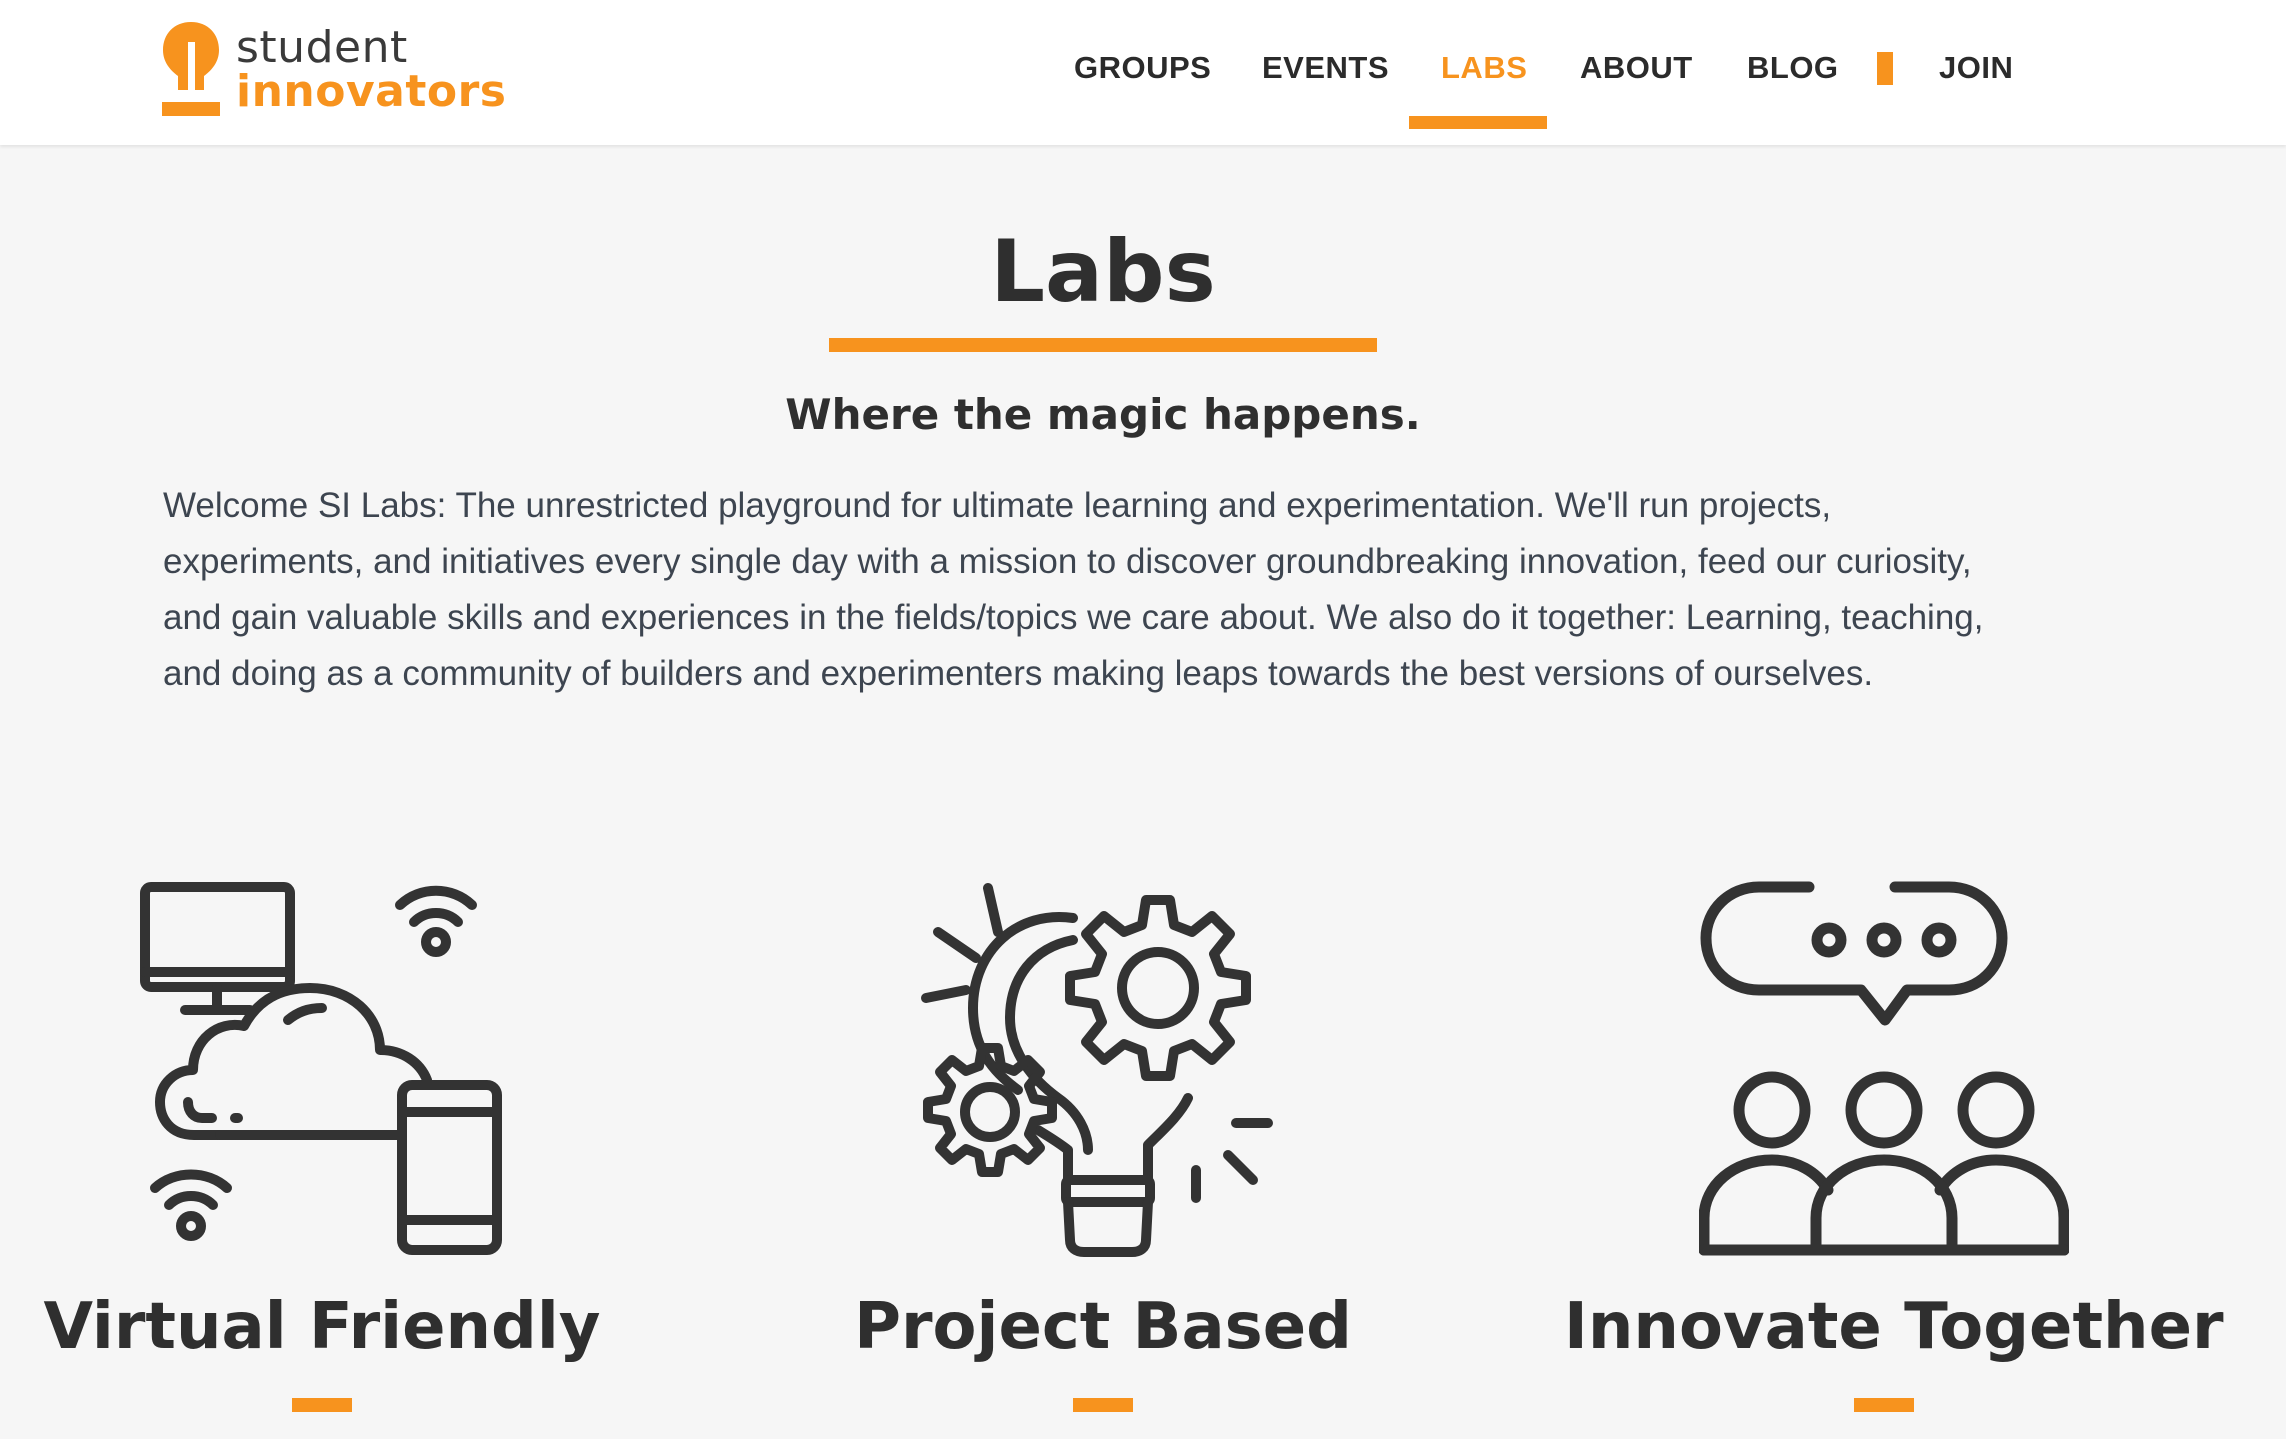 The width and height of the screenshot is (2286, 1439). I want to click on feature-title: Virtual Friendly, so click(322, 1327).